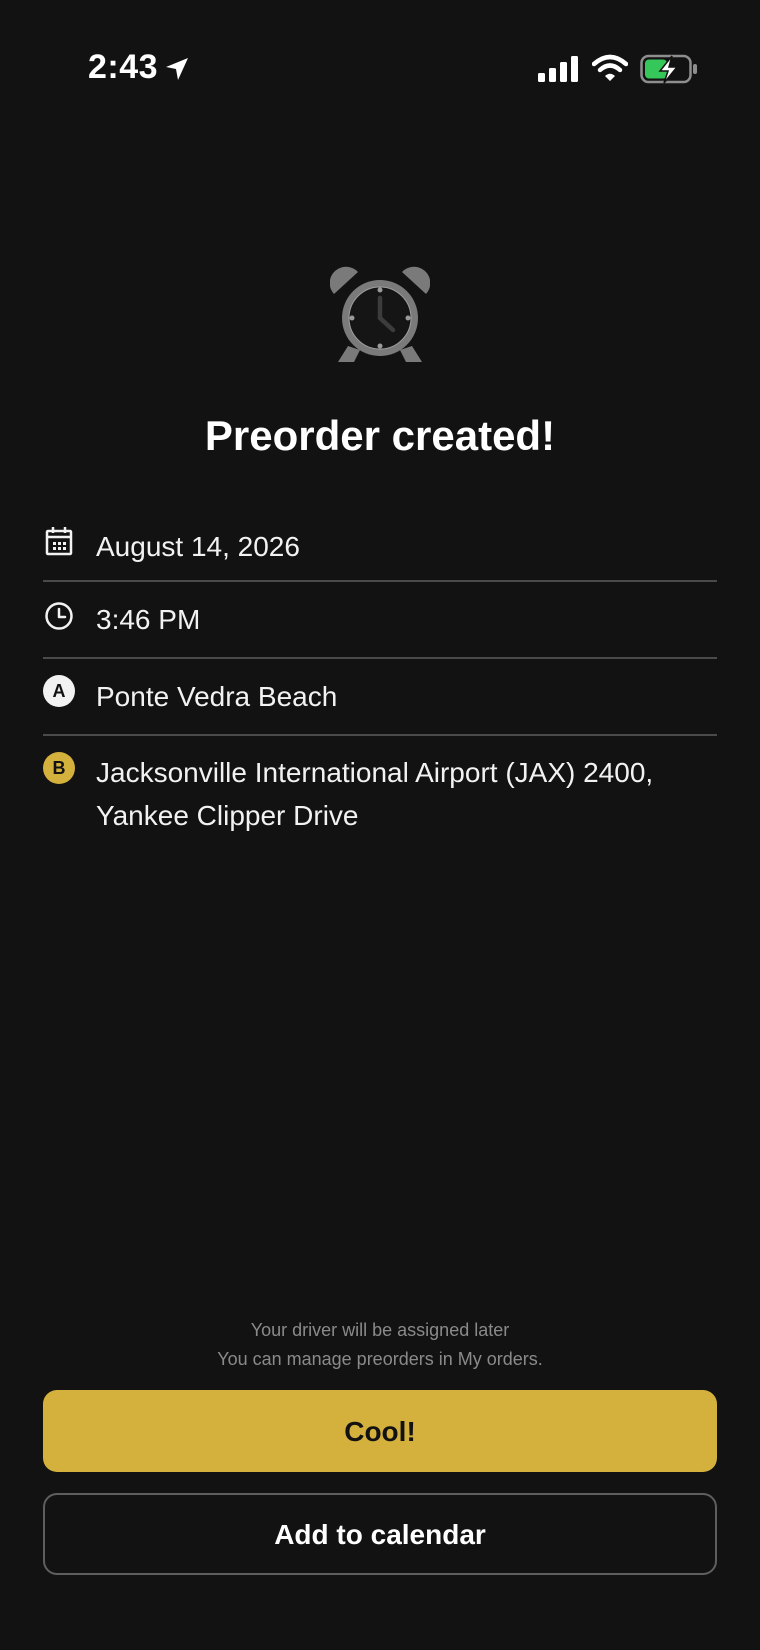 This screenshot has width=760, height=1650. Describe the element at coordinates (380, 314) in the screenshot. I see `alarm-clock-icon` at that location.